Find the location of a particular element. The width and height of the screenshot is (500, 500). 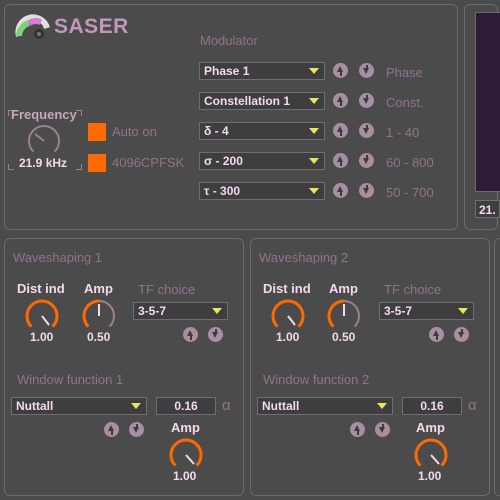

ws1-tf-value: 3-5-7 is located at coordinates (152, 311).